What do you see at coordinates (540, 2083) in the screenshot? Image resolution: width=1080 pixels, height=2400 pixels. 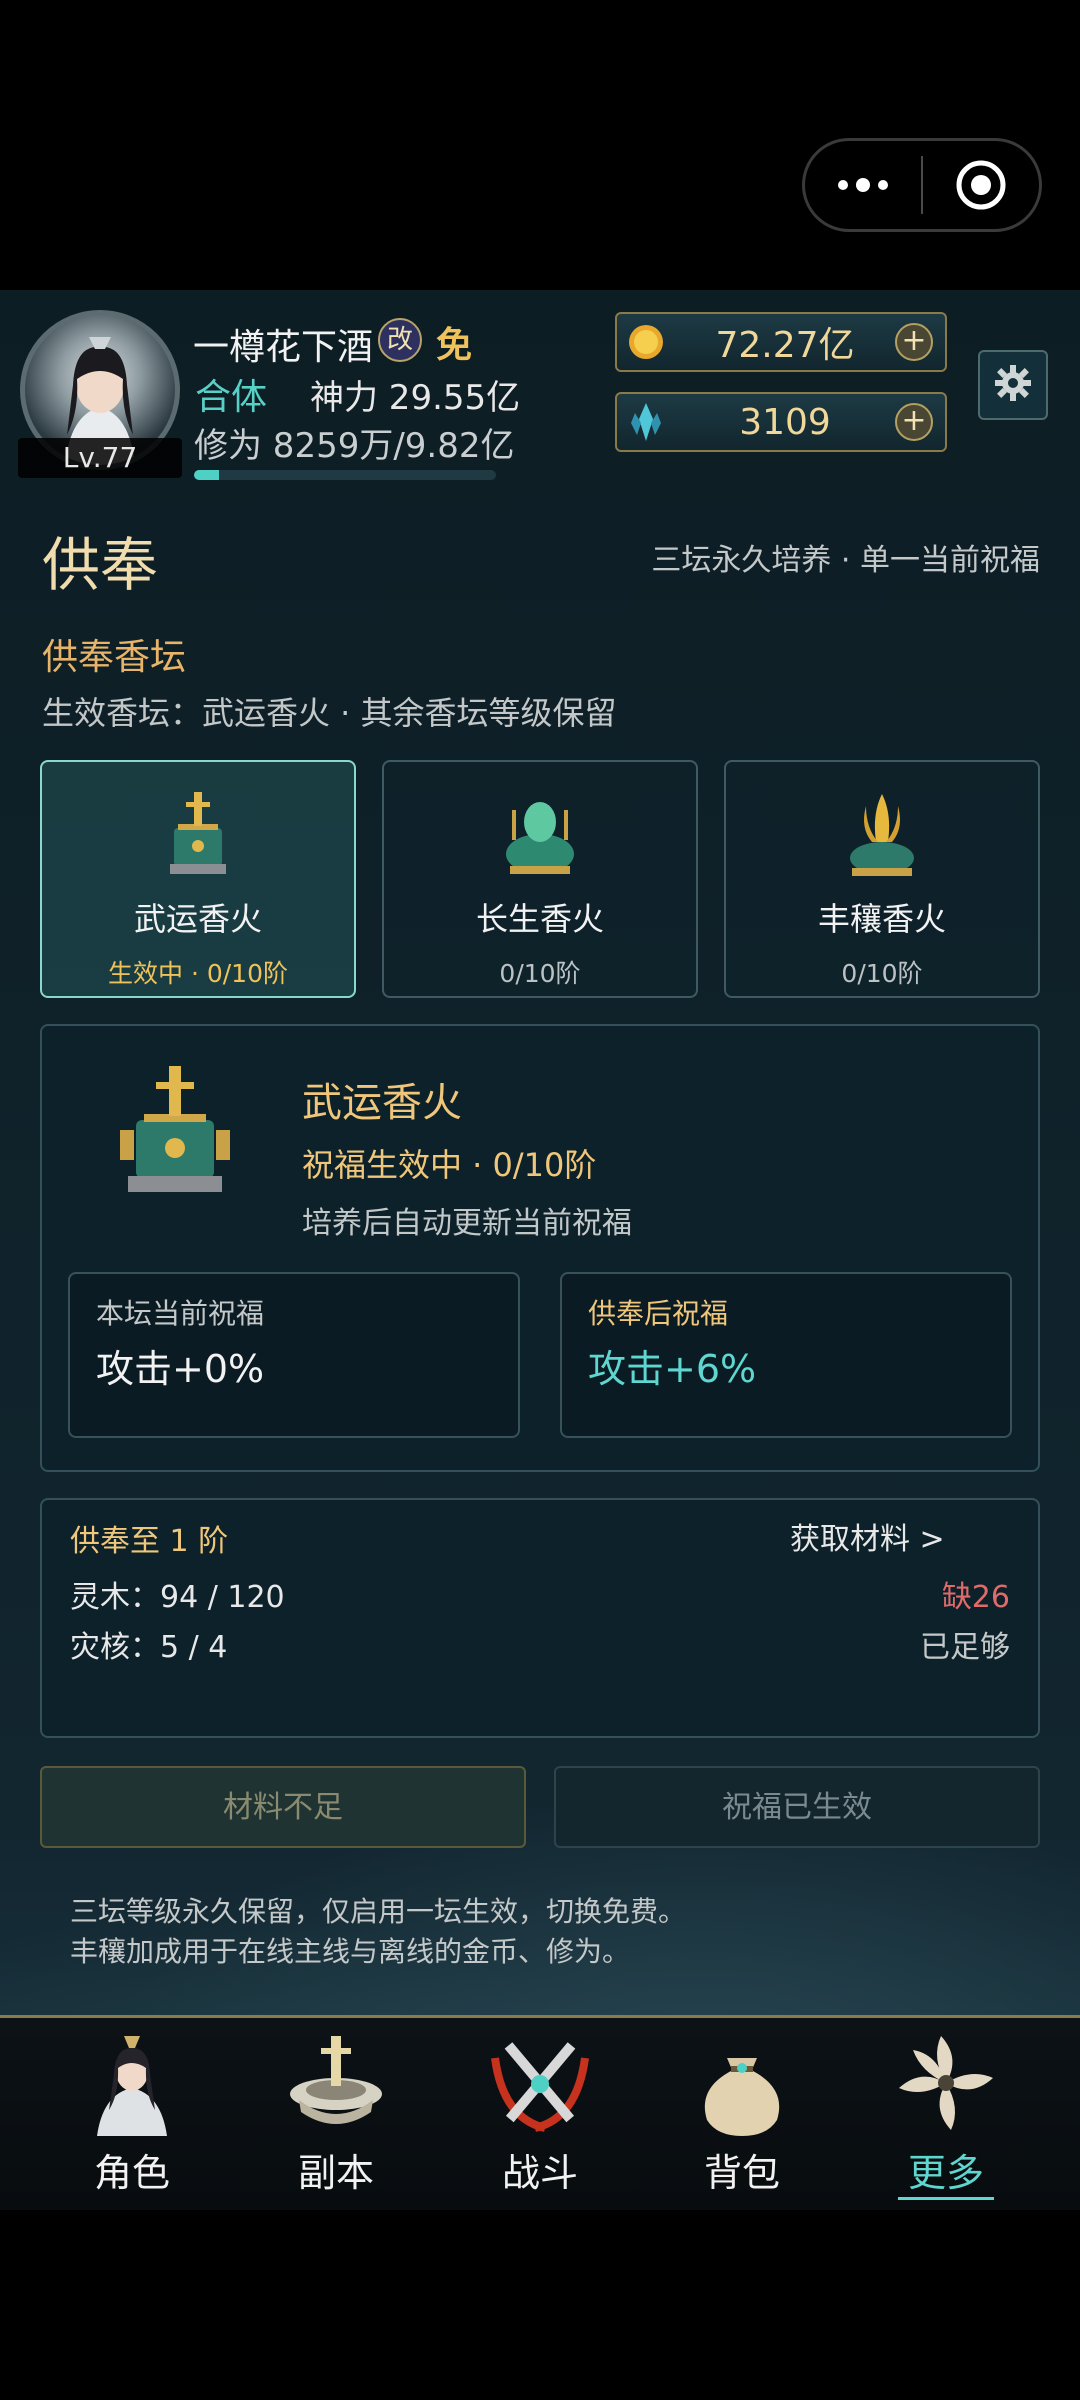 I see `battle-icon` at bounding box center [540, 2083].